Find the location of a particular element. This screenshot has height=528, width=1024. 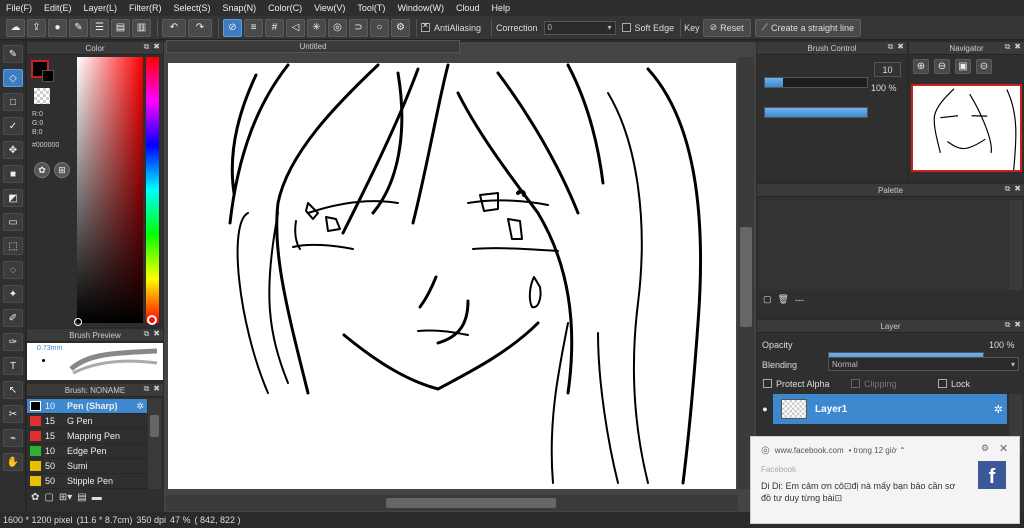

menu-filter: Filter(R) is located at coordinates (145, 8).